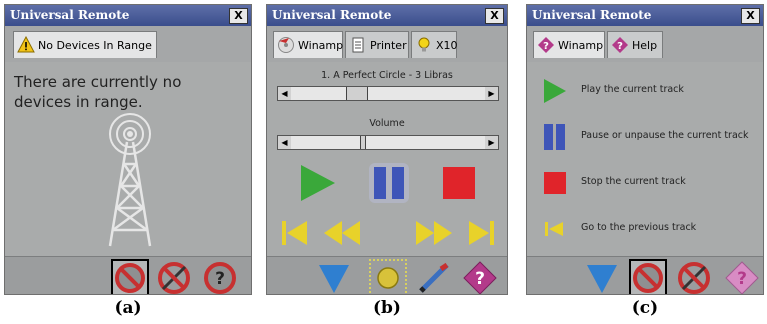 The width and height of the screenshot is (767, 324). What do you see at coordinates (387, 75) in the screenshot?
I see `track-title: 1. A Perfect Circle - 3 Libras` at bounding box center [387, 75].